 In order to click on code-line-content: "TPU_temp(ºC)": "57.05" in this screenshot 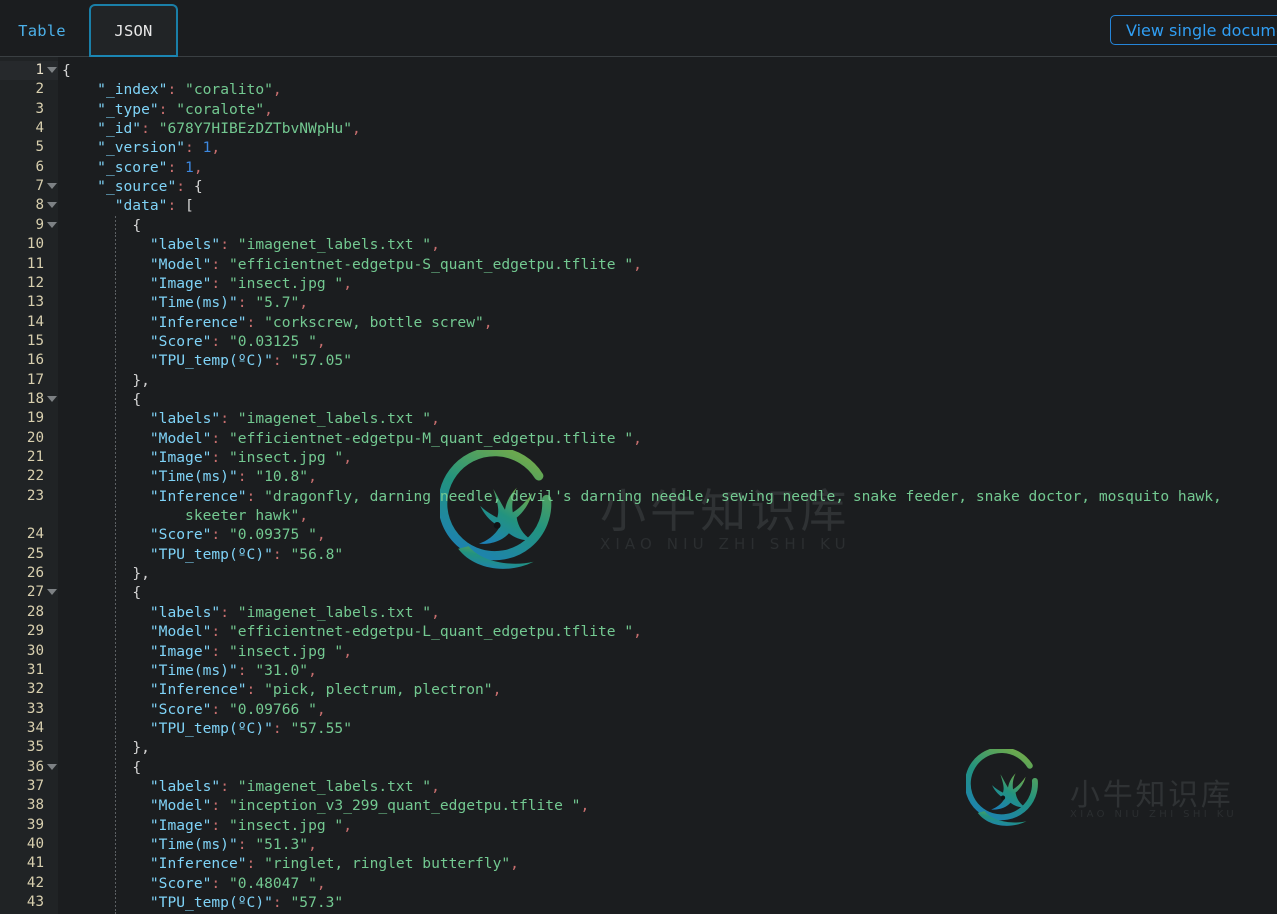, I will do `click(251, 360)`.